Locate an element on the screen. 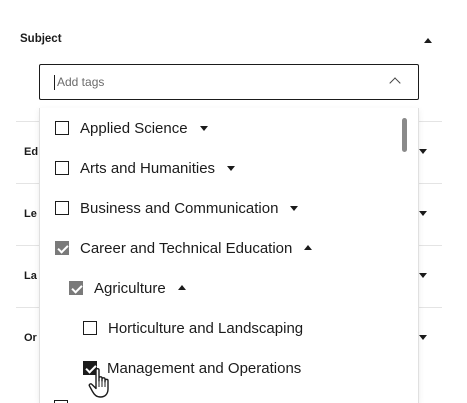 This screenshot has width=467, height=403. filter-row-label: Le is located at coordinates (30, 214).